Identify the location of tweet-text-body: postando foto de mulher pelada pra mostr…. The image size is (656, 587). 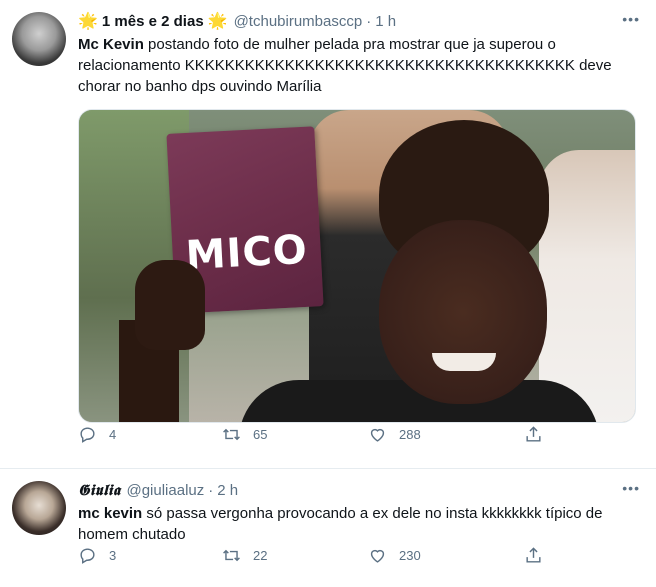
(345, 65).